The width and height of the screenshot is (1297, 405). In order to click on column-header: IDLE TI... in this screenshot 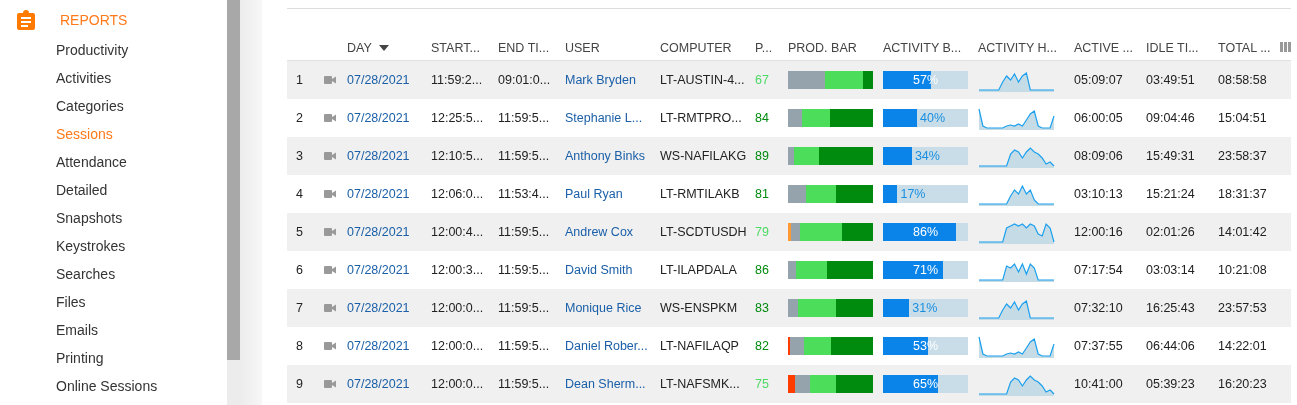, I will do `click(1172, 47)`.